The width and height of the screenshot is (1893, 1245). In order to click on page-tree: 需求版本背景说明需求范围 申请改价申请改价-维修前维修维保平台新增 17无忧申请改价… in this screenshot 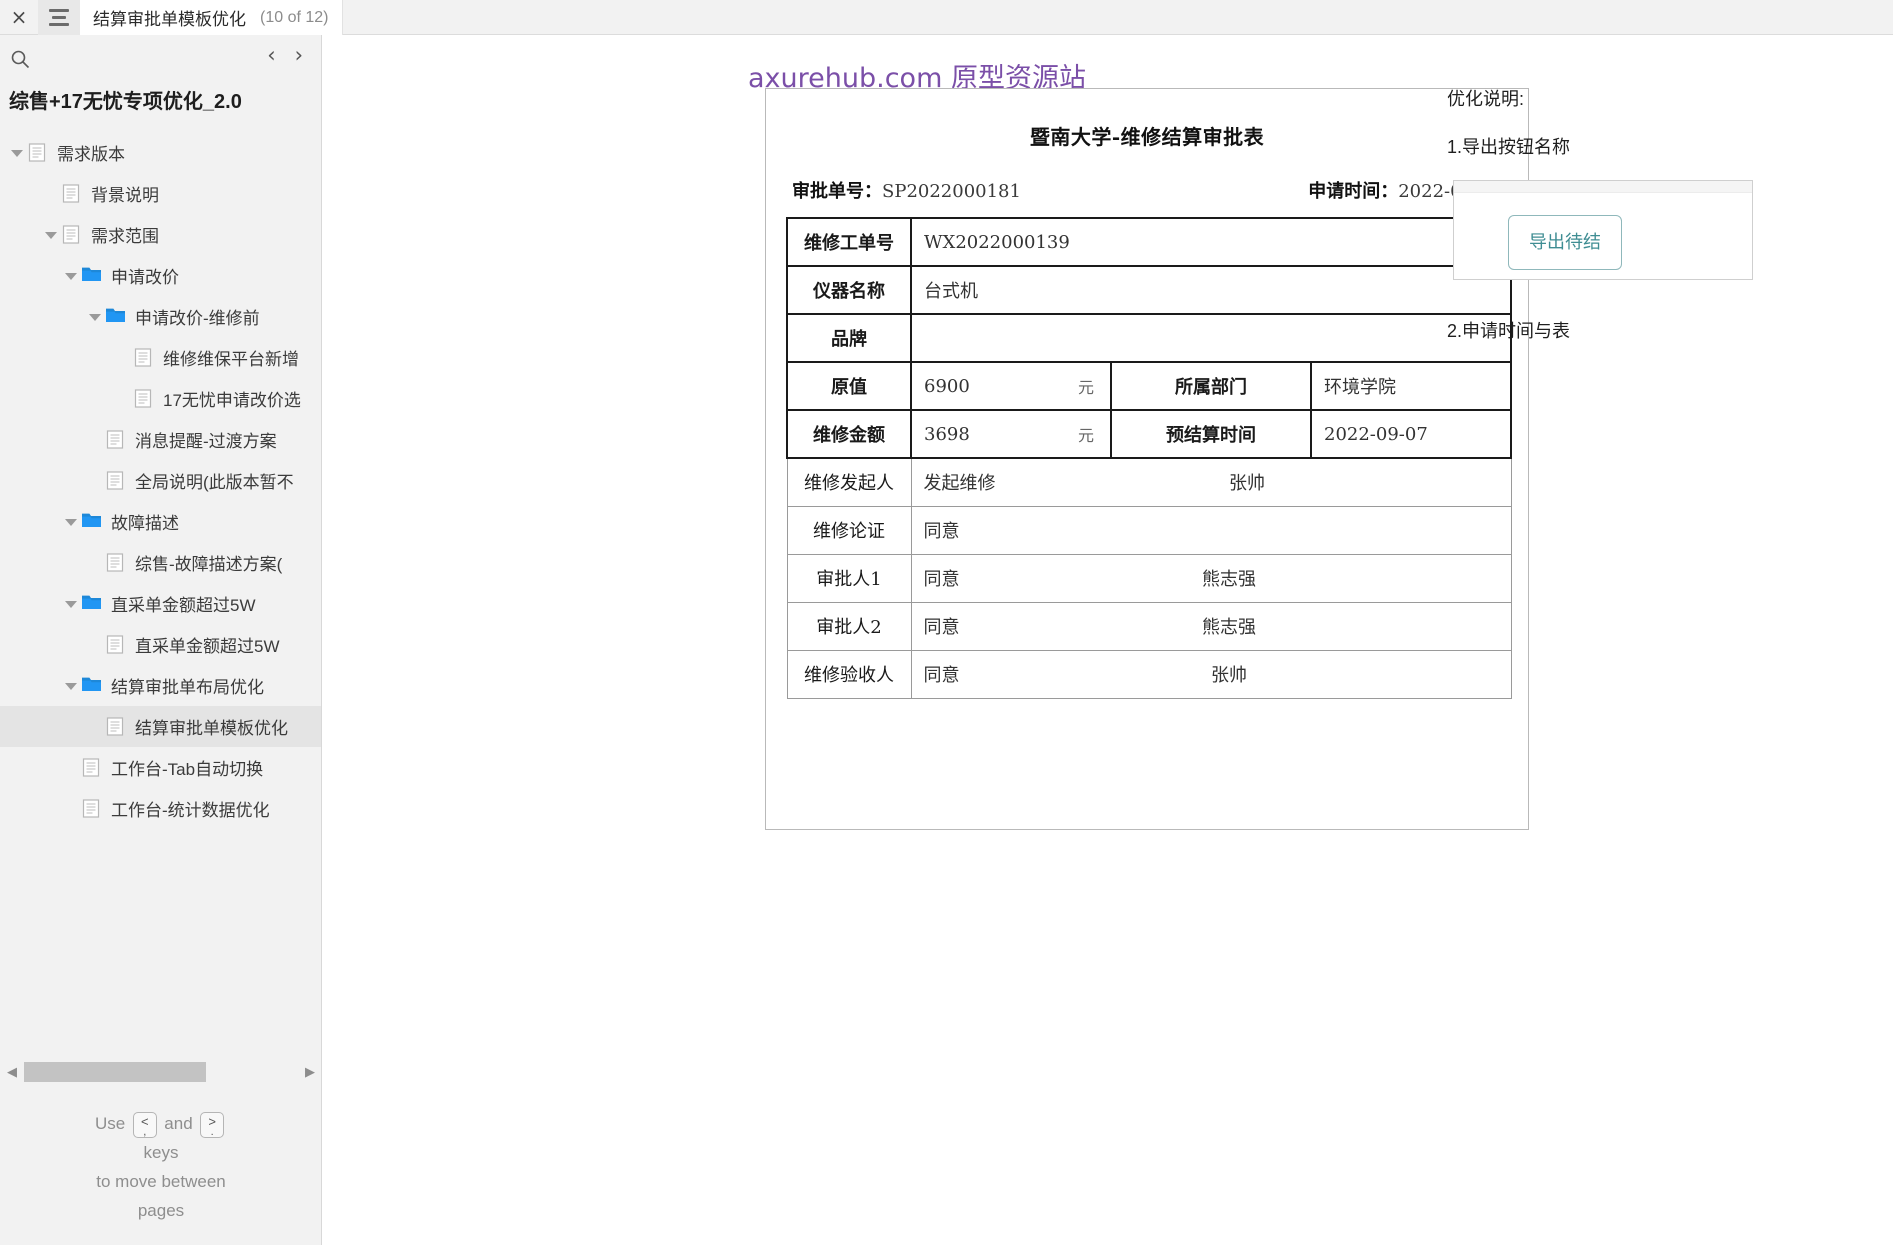, I will do `click(160, 480)`.